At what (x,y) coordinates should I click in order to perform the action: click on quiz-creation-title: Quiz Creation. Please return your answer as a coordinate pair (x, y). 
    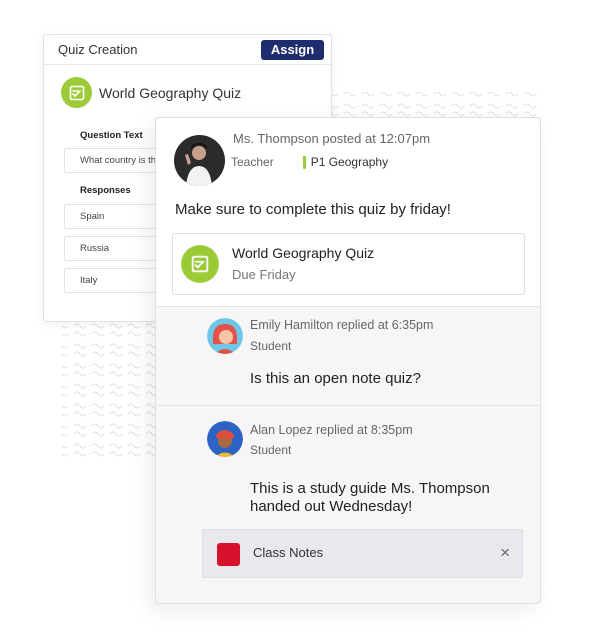
    Looking at the image, I should click on (98, 49).